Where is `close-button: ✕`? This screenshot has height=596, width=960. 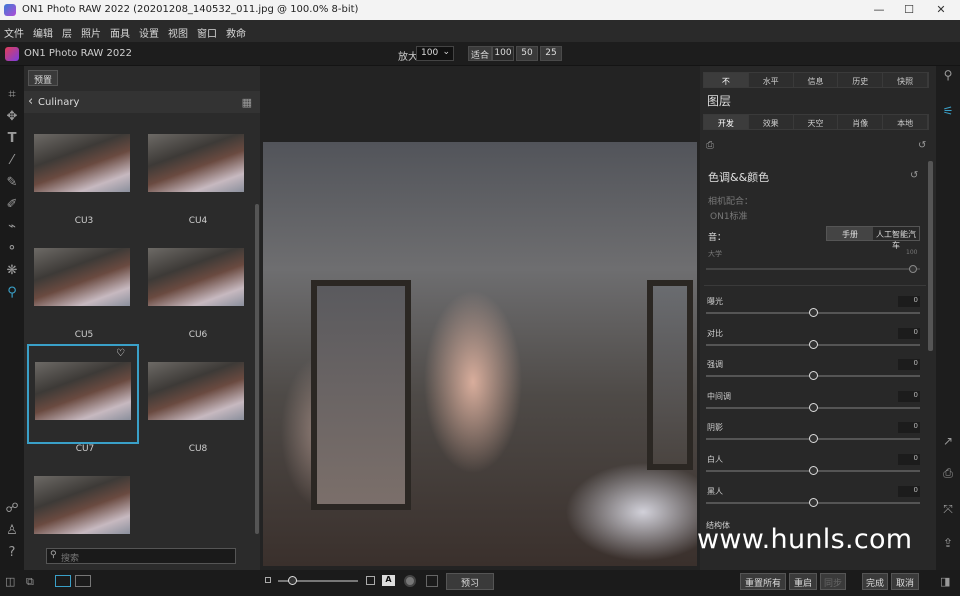 close-button: ✕ is located at coordinates (941, 10).